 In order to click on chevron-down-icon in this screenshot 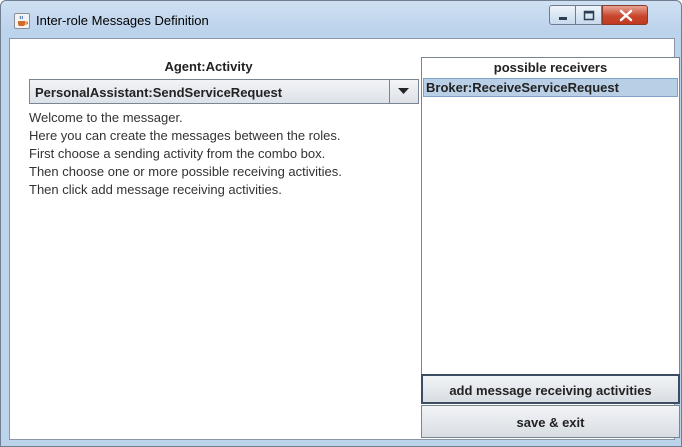, I will do `click(403, 91)`.